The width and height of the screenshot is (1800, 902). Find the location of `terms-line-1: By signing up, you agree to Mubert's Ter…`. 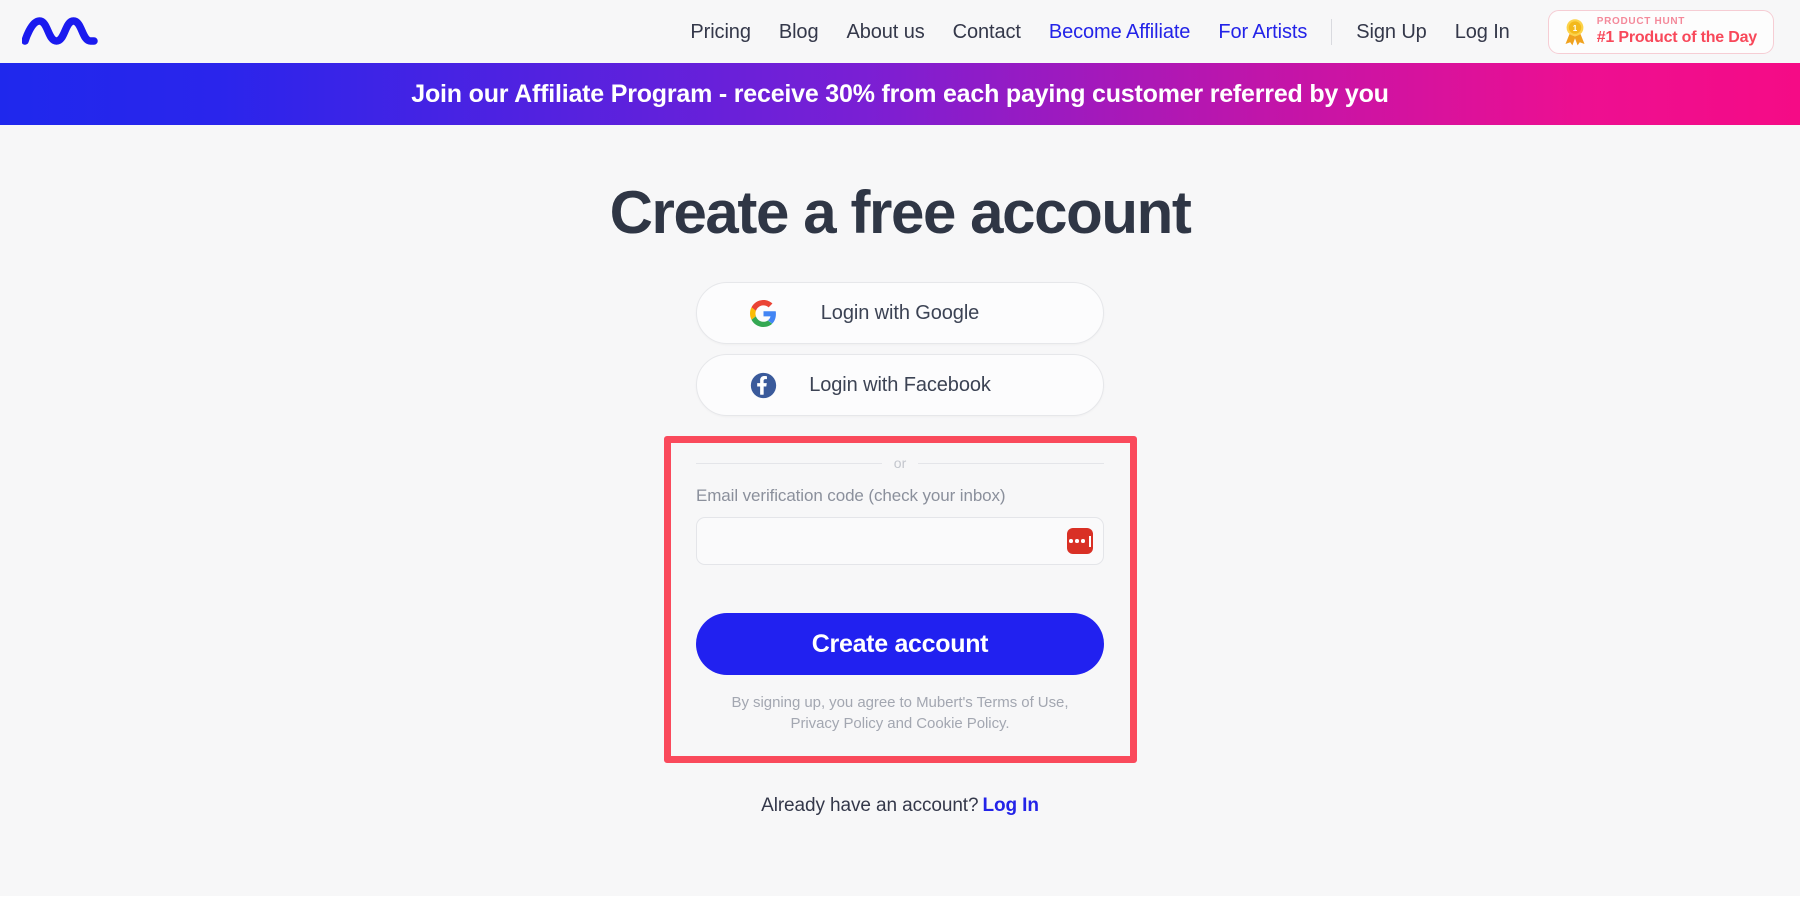

terms-line-1: By signing up, you agree to Mubert's Ter… is located at coordinates (900, 702).